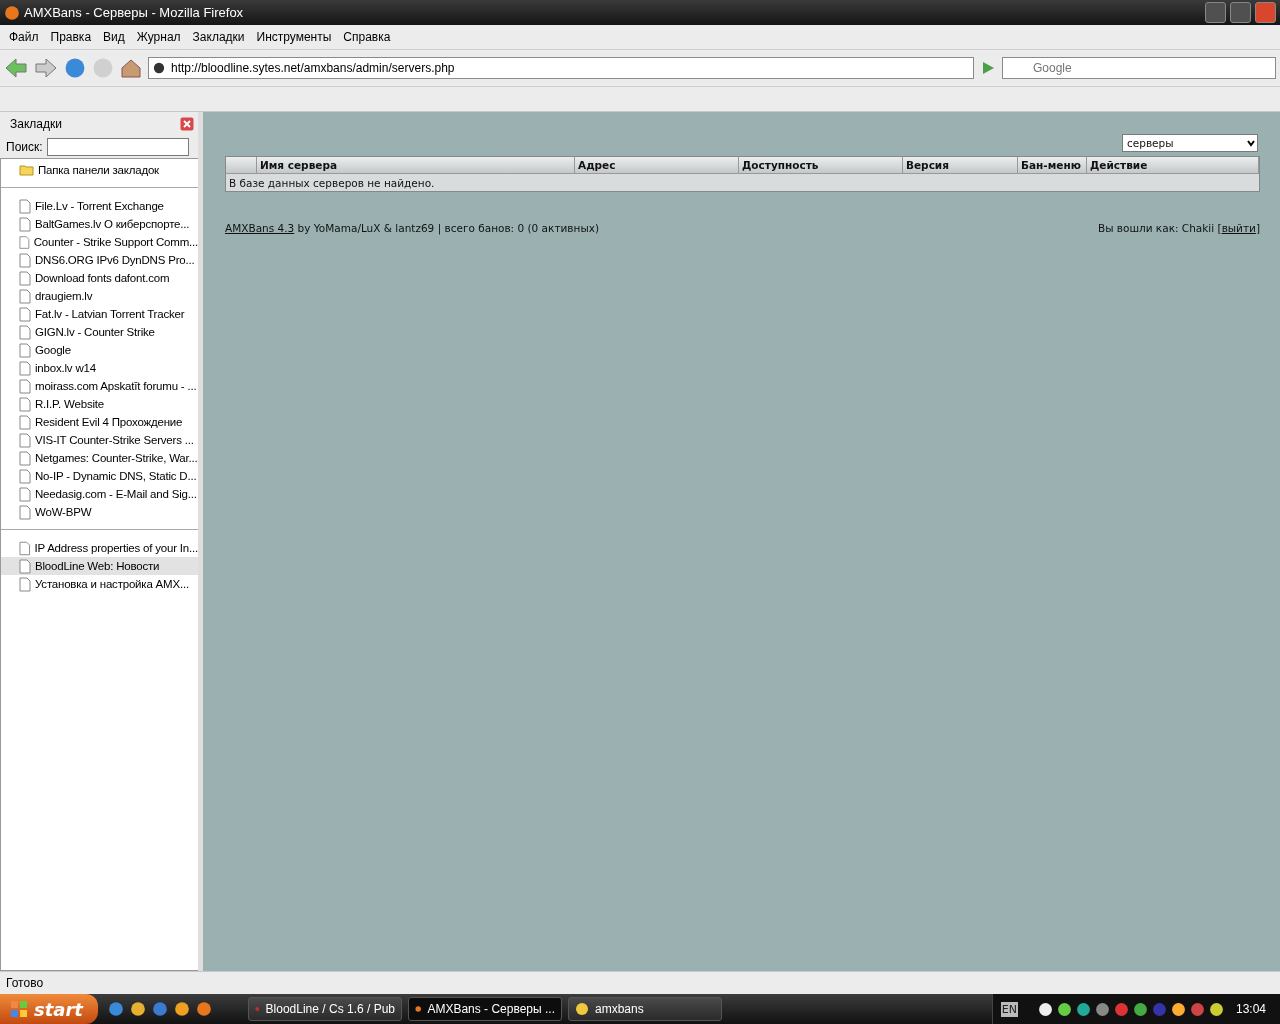 This screenshot has height=1024, width=1280. What do you see at coordinates (46, 68) in the screenshot?
I see `forward-icon` at bounding box center [46, 68].